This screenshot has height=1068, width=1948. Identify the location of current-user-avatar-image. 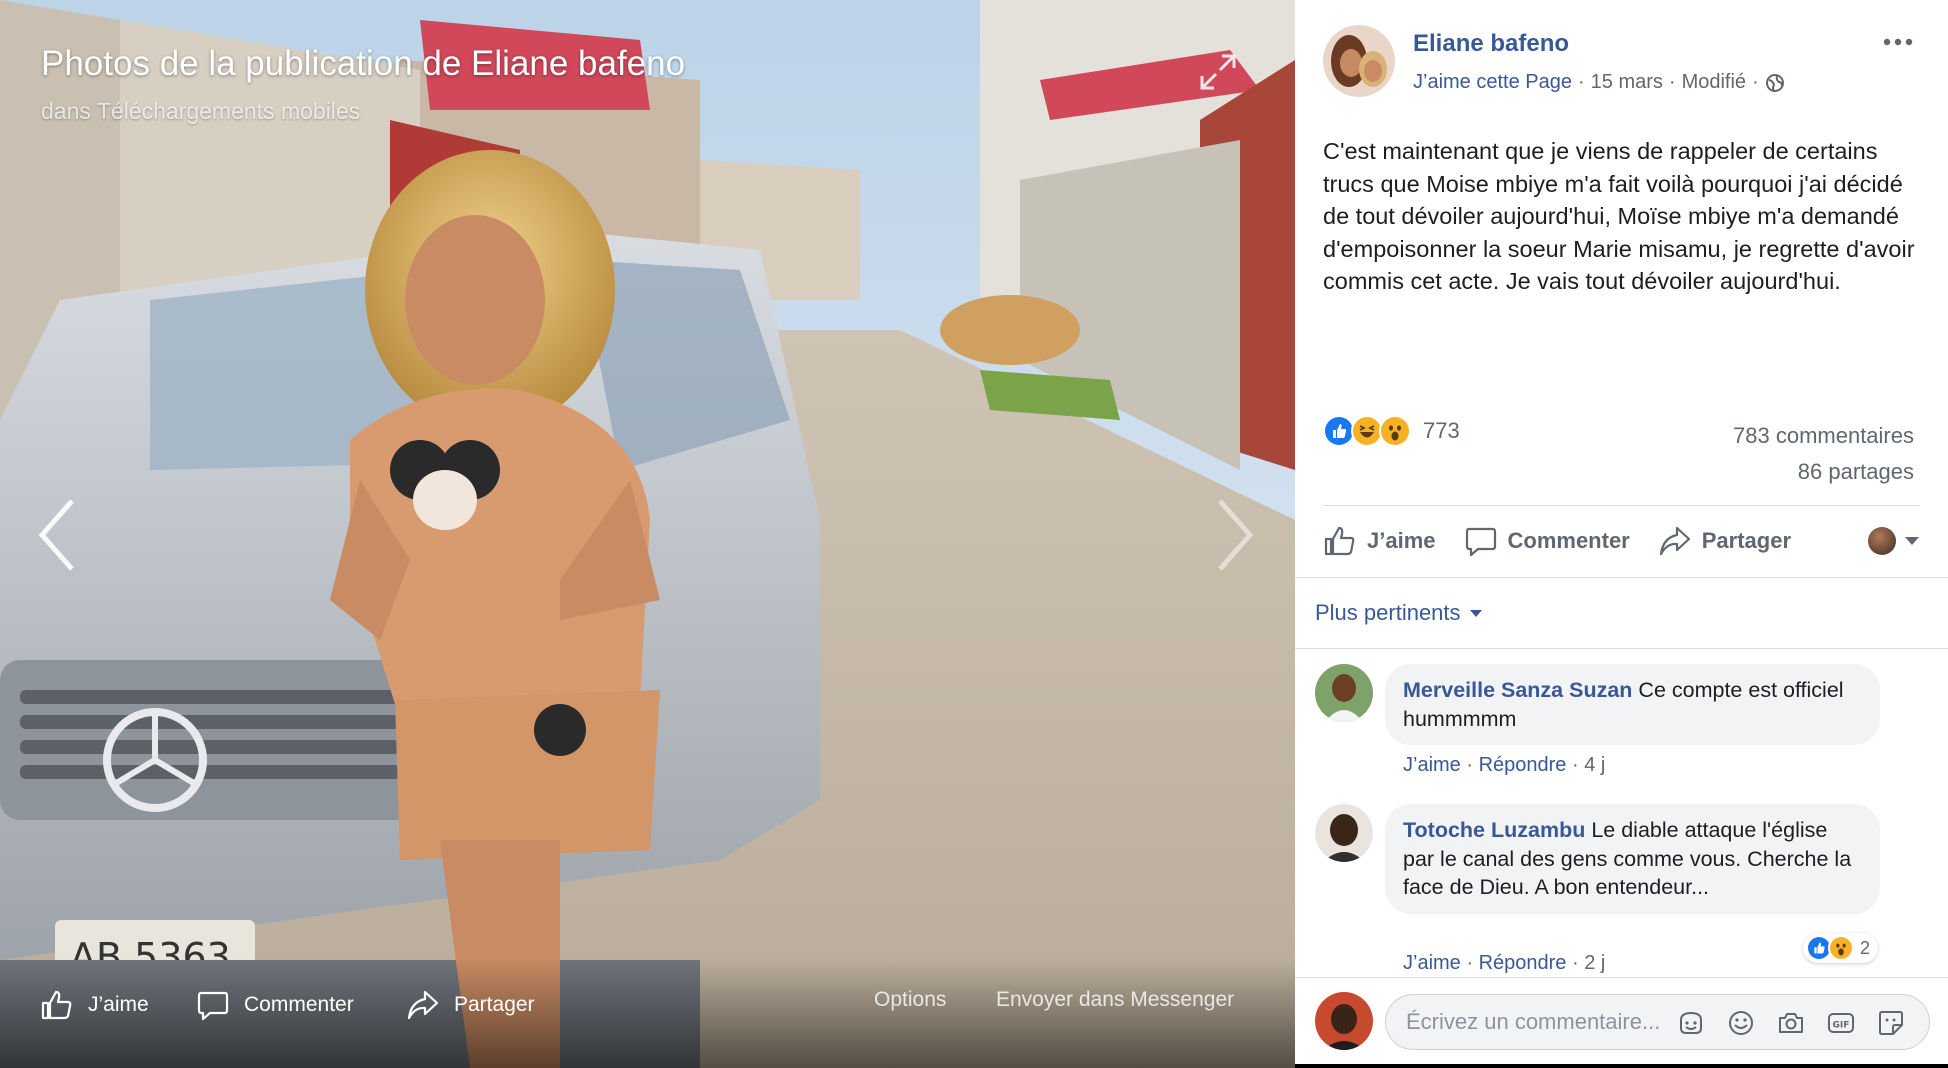
(1344, 1021).